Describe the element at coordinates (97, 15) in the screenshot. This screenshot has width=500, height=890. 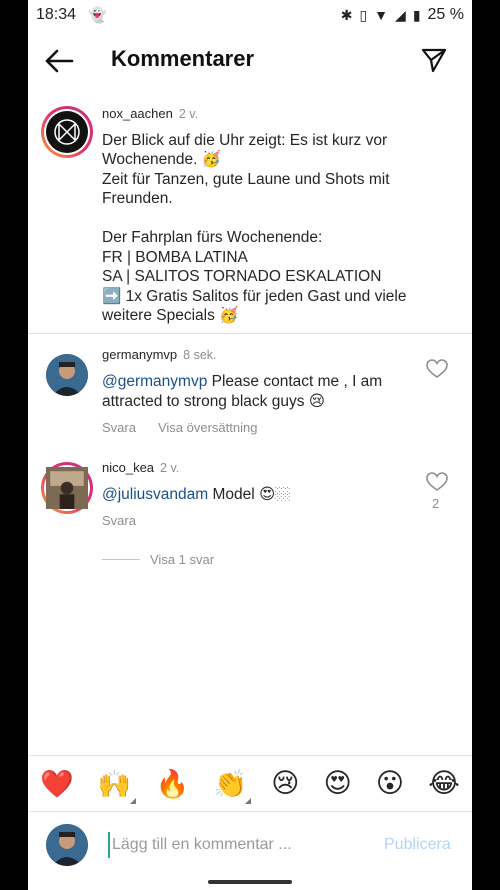
I see `snapchat-icon: 👻` at that location.